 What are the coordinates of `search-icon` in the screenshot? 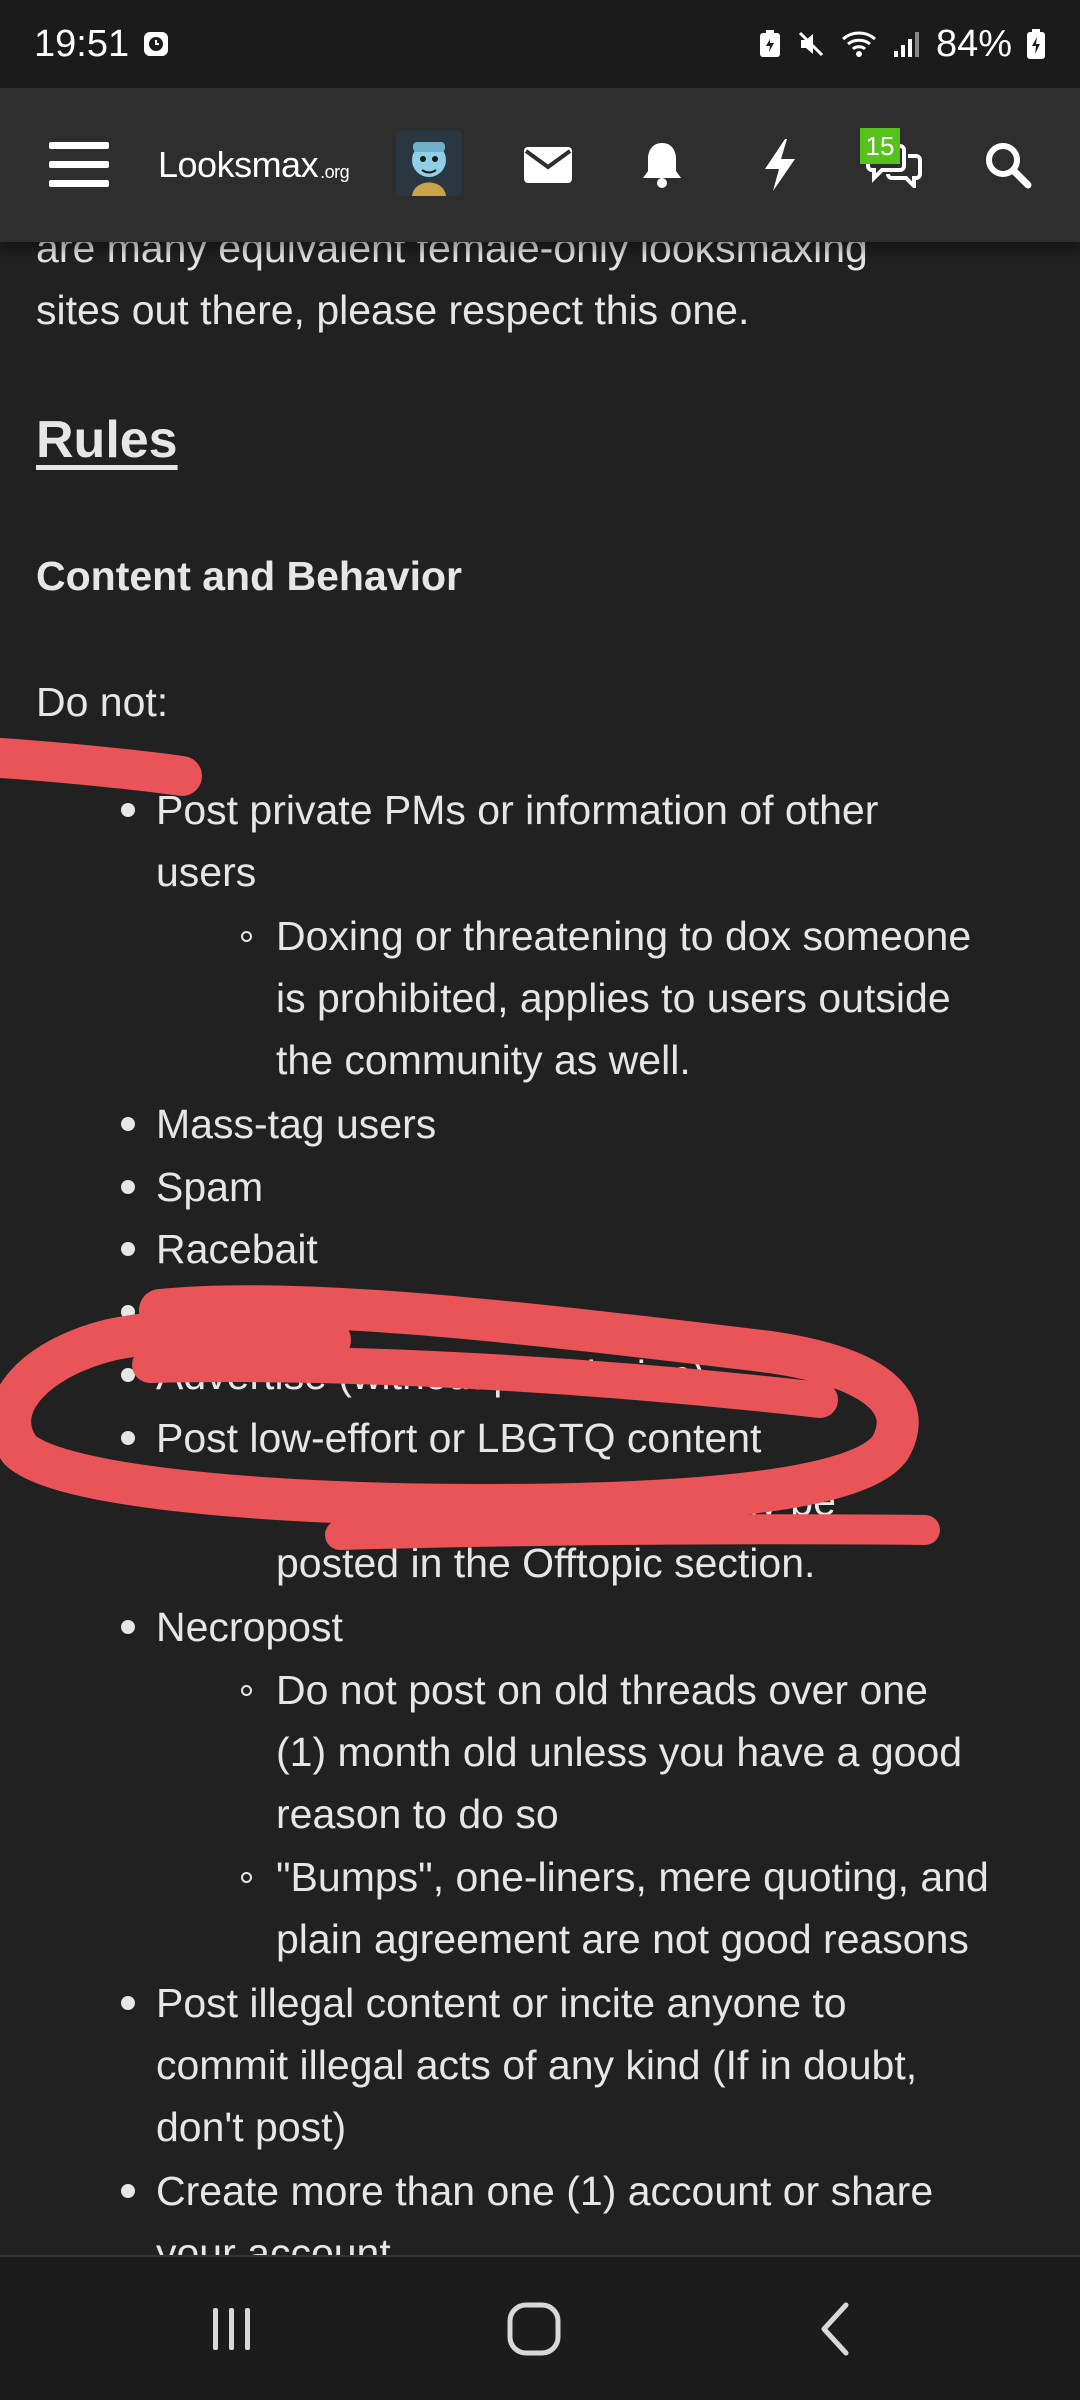 It's located at (1008, 165).